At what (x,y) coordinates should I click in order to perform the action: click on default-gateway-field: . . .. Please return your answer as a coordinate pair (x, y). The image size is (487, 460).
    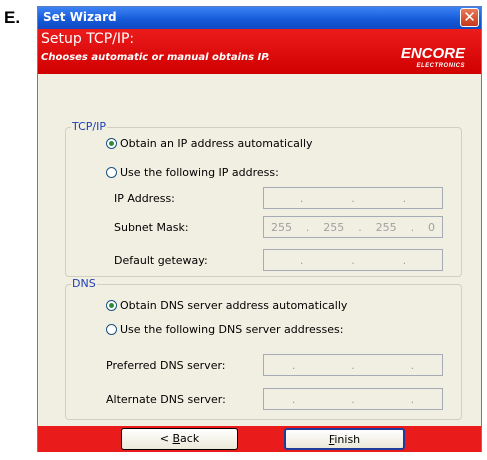
    Looking at the image, I should click on (353, 260).